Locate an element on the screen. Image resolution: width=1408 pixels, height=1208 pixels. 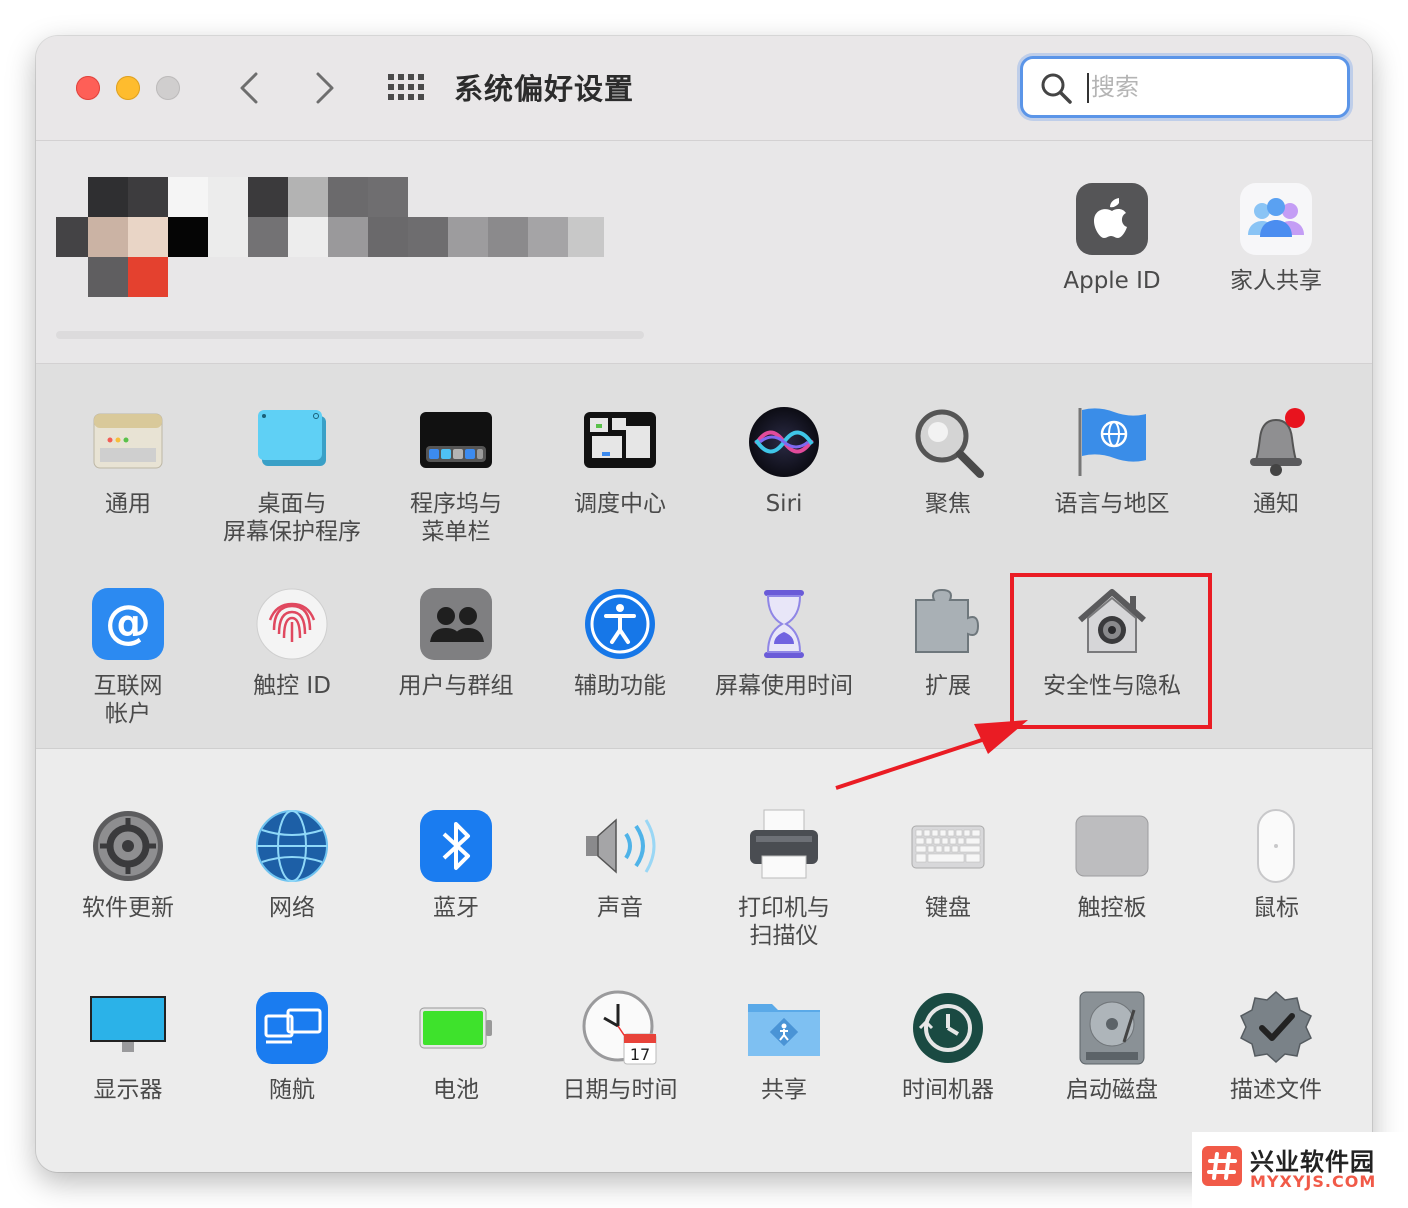
pref-label: 互联网 帐户 is located at coordinates (128, 700).